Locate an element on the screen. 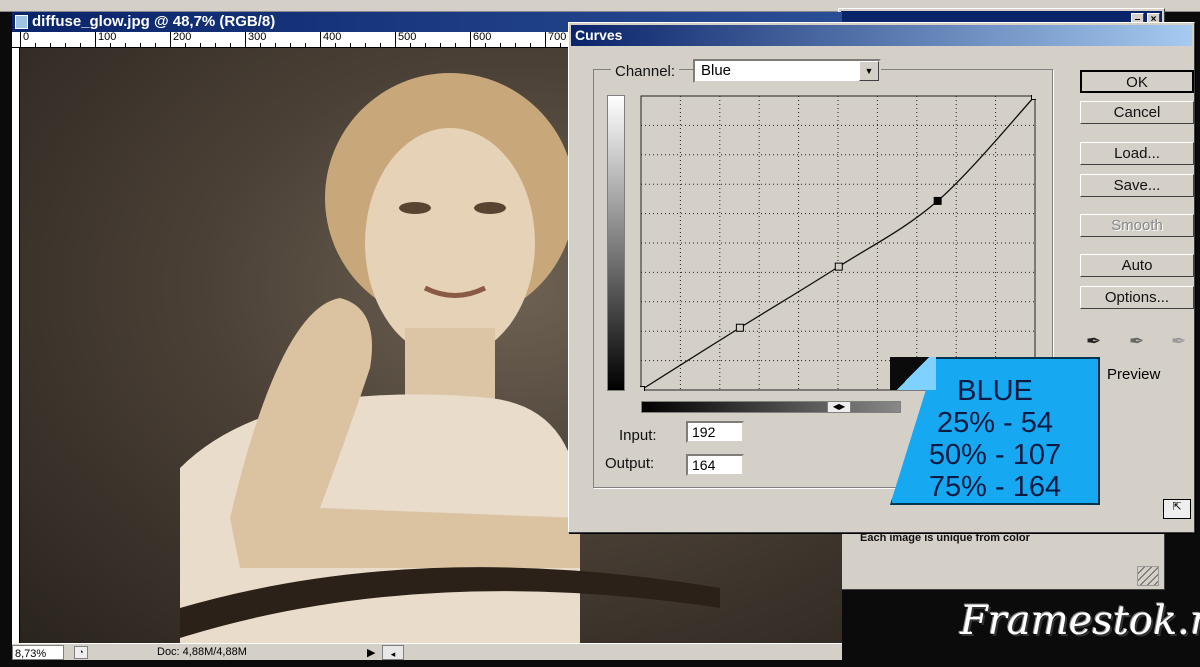  ruler-tick: 600 is located at coordinates (480, 40).